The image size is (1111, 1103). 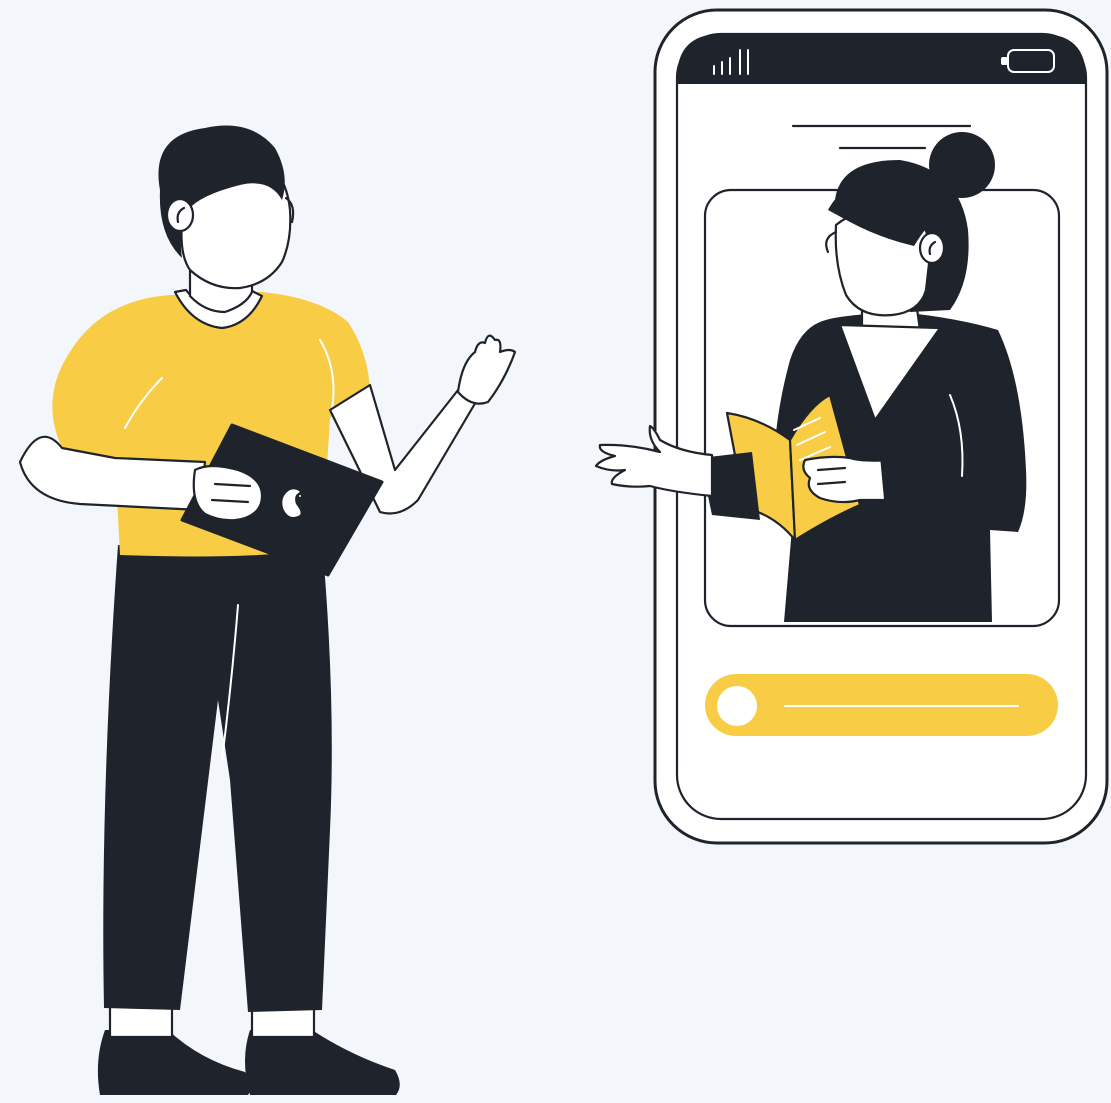 What do you see at coordinates (486, 369) in the screenshot?
I see `man-raised-hand` at bounding box center [486, 369].